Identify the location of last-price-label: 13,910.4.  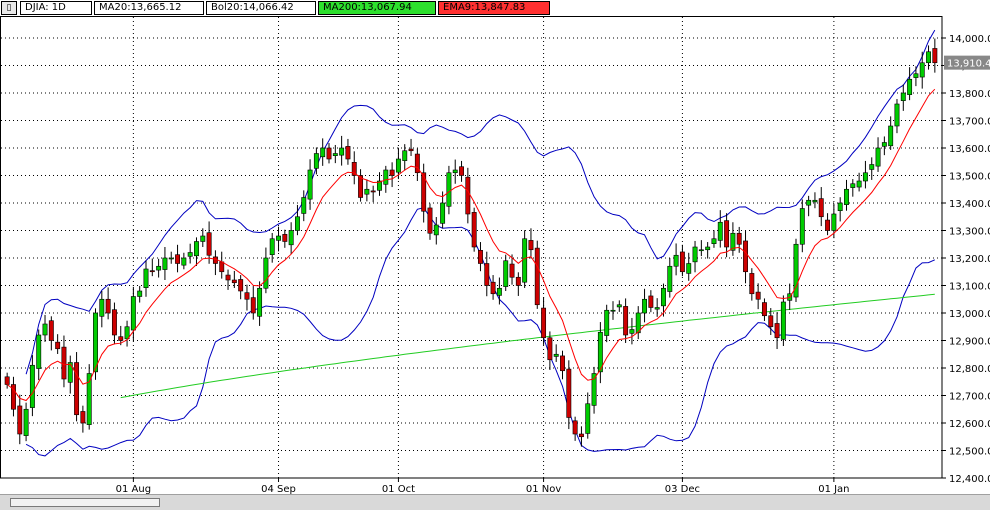
(968, 64).